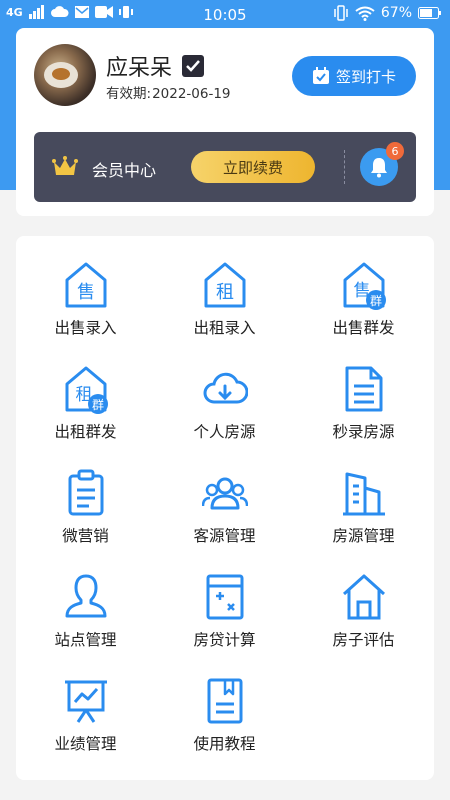  What do you see at coordinates (191, 94) in the screenshot?
I see `expiry-date: 2022-06-19` at bounding box center [191, 94].